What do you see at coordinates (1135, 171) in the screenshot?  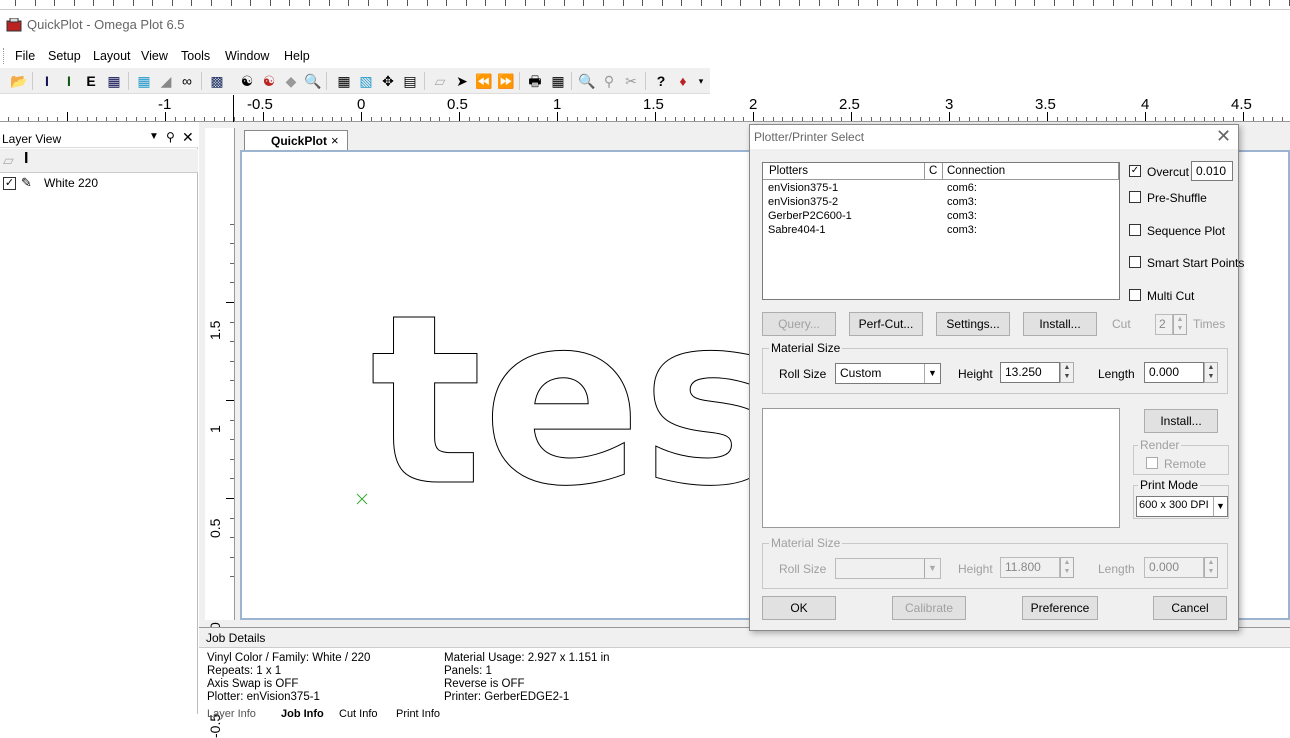 I see `overcut-checkbox: ✓` at bounding box center [1135, 171].